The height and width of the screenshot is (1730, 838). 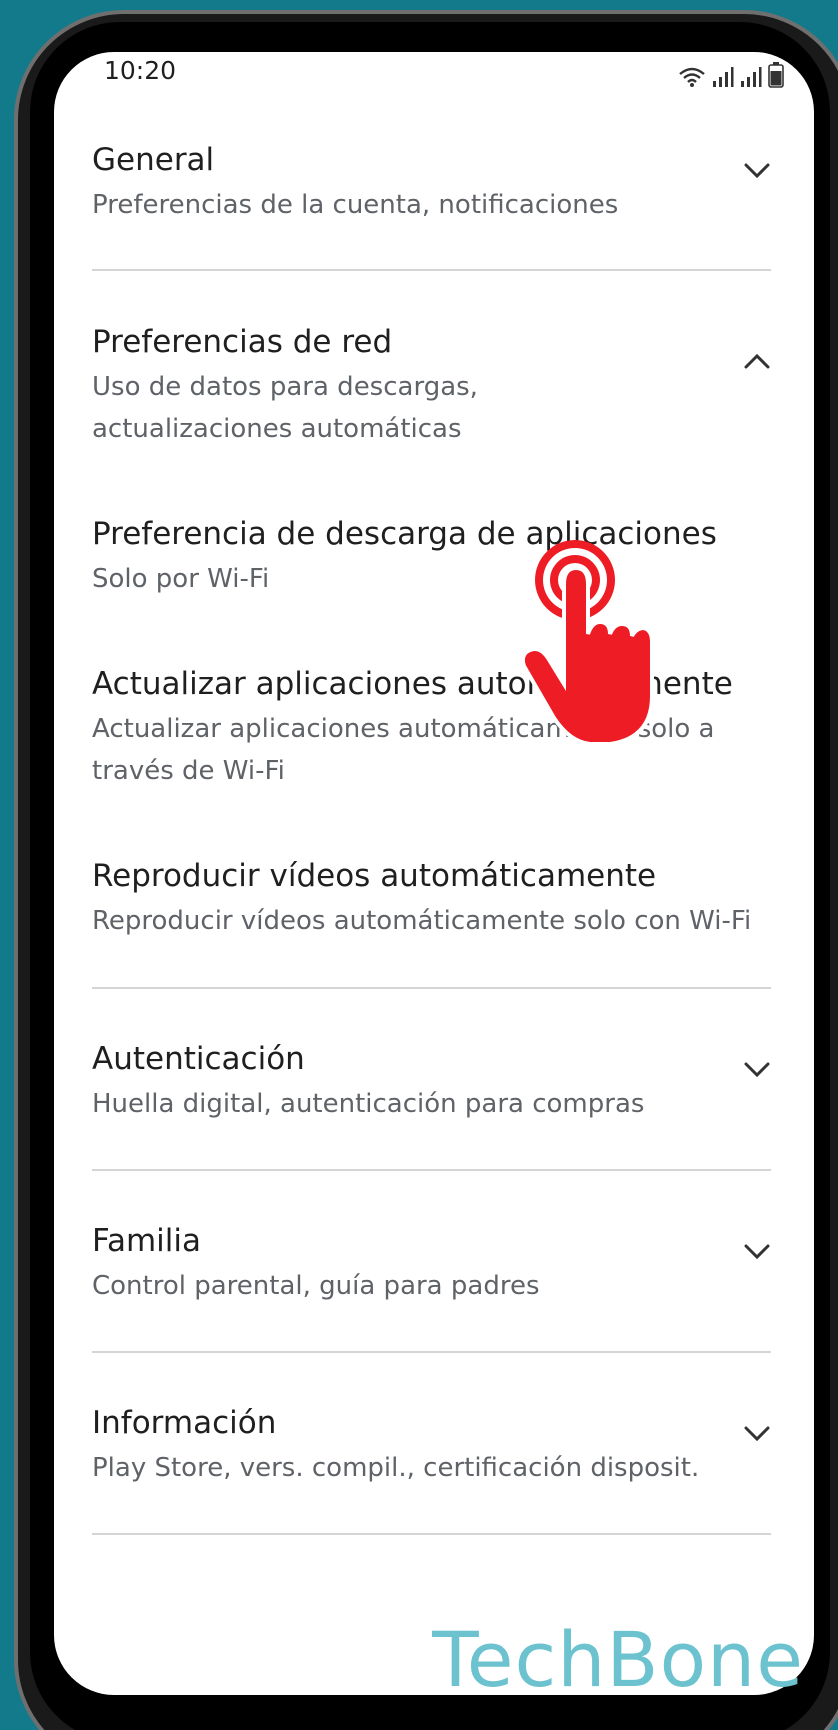 I want to click on section-title: Familia, so click(x=147, y=1241).